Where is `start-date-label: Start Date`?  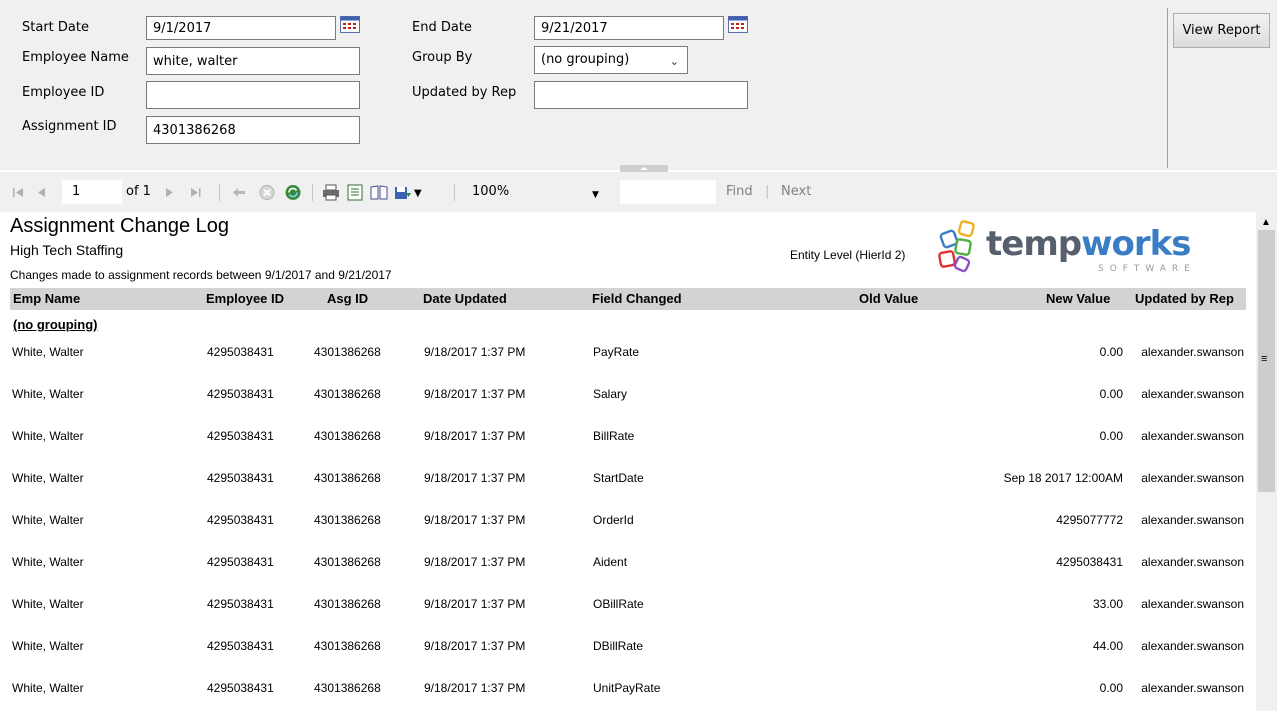
start-date-label: Start Date is located at coordinates (55, 27).